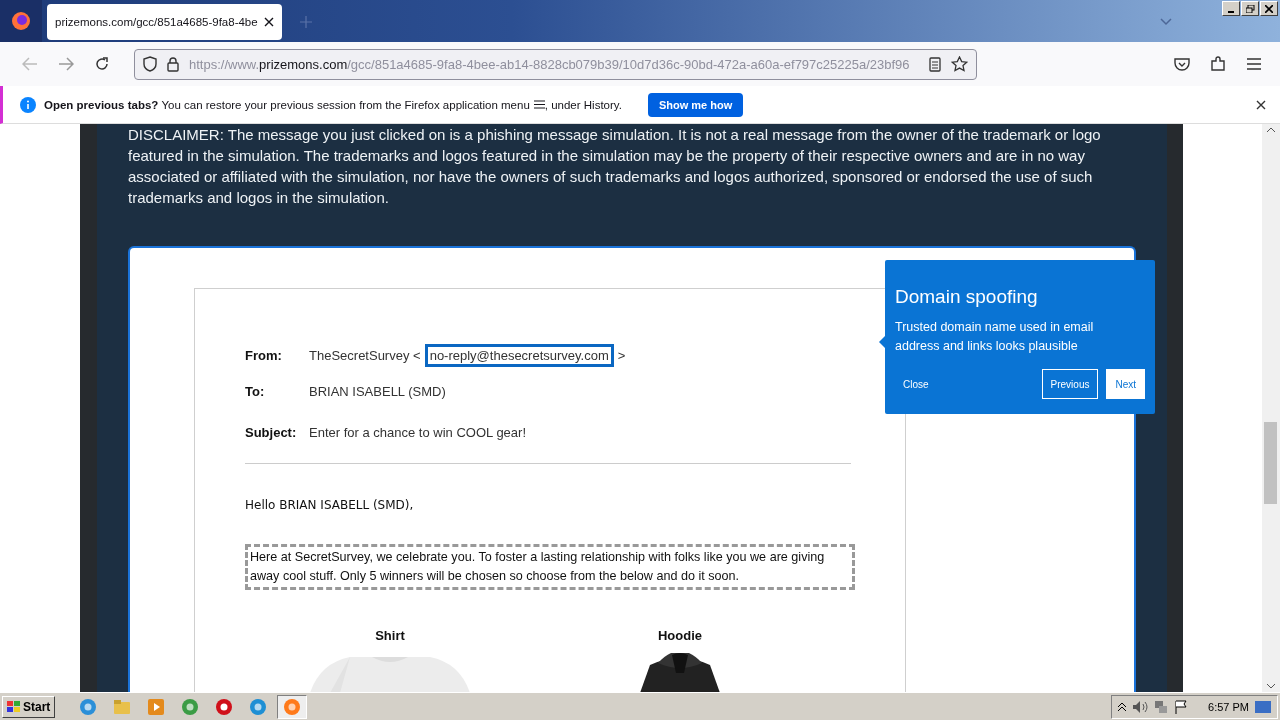 Image resolution: width=1280 pixels, height=720 pixels. Describe the element at coordinates (1271, 408) in the screenshot. I see `scrollbar` at that location.